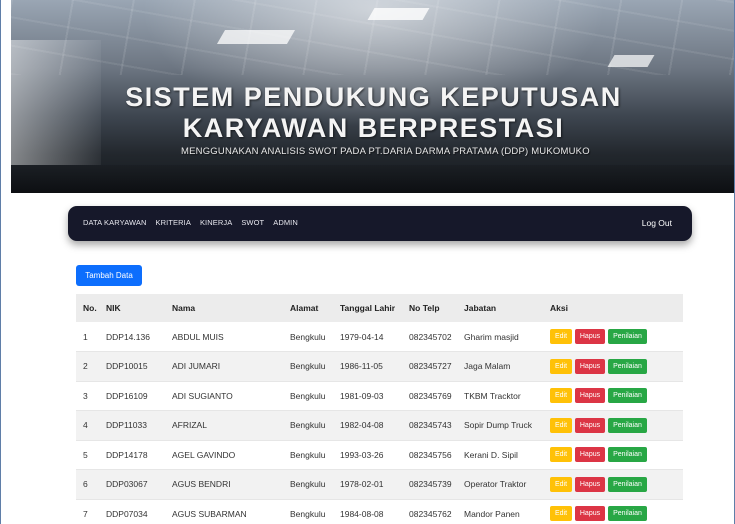 This screenshot has height=524, width=735. What do you see at coordinates (432, 337) in the screenshot?
I see `cell-no-telp: 082345702` at bounding box center [432, 337].